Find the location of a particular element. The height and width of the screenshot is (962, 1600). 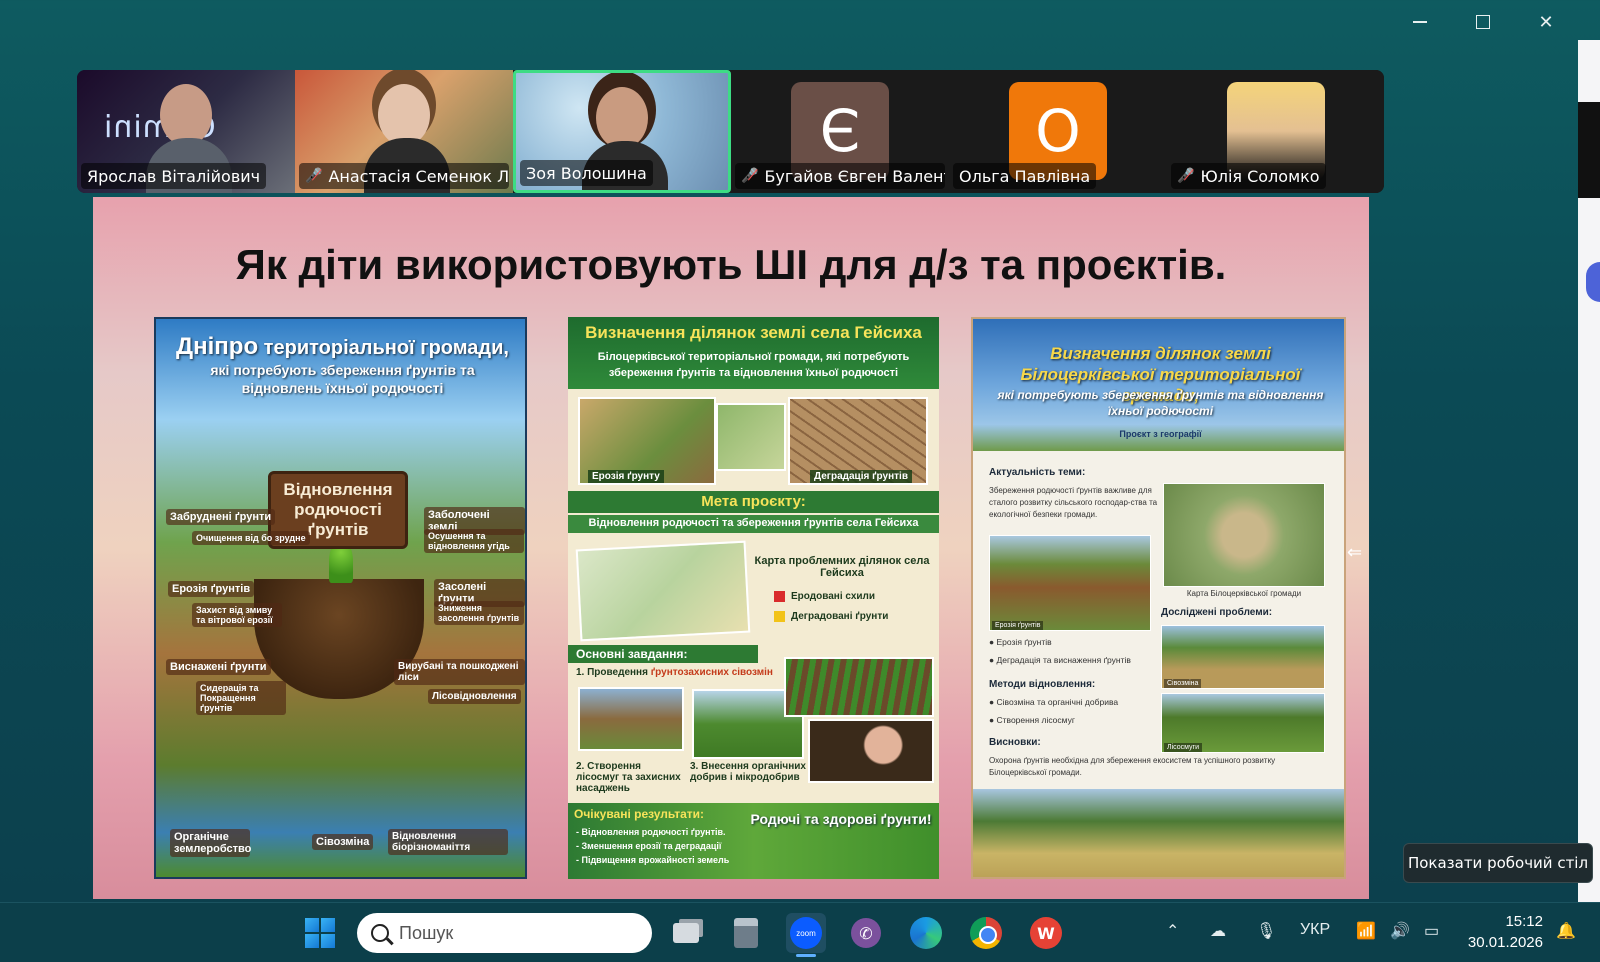

poster3-project: Проєкт з географії is located at coordinates (1160, 434).